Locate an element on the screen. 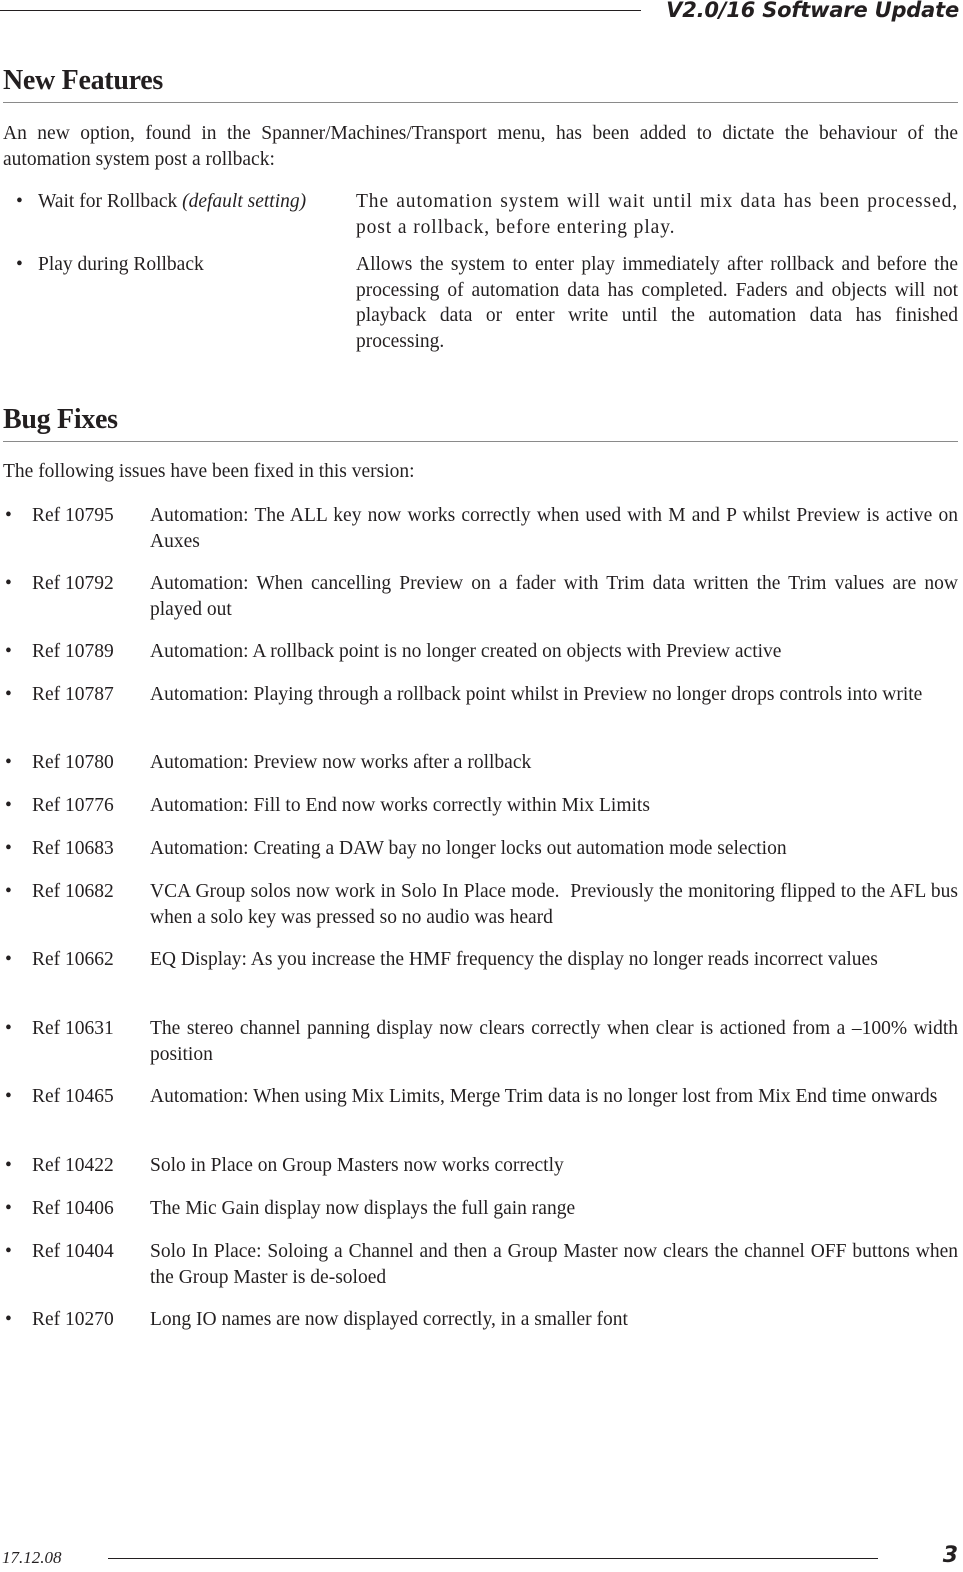 This screenshot has height=1572, width=963. header-rule is located at coordinates (320, 10).